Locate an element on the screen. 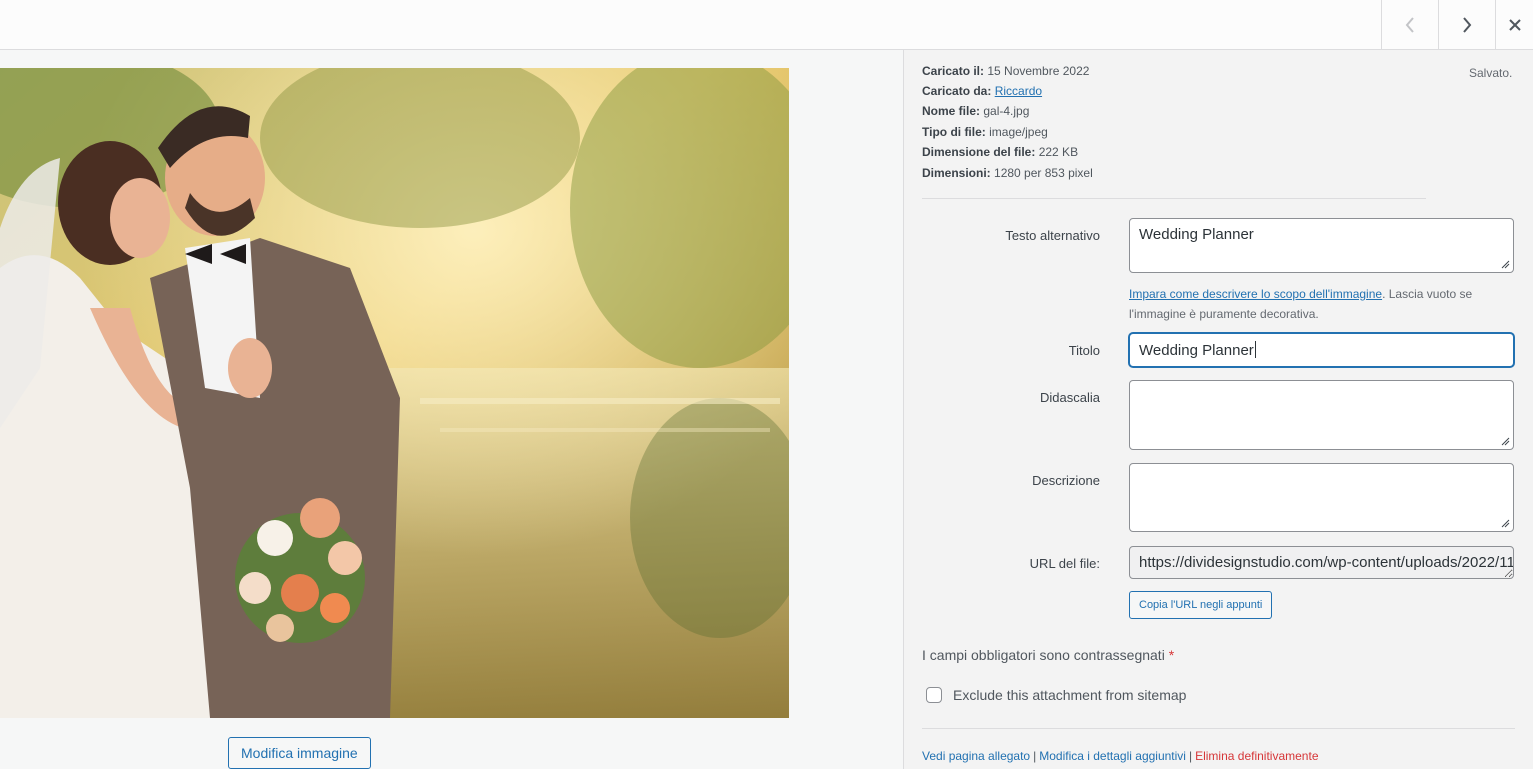  chevron-left-icon is located at coordinates (1409, 24).